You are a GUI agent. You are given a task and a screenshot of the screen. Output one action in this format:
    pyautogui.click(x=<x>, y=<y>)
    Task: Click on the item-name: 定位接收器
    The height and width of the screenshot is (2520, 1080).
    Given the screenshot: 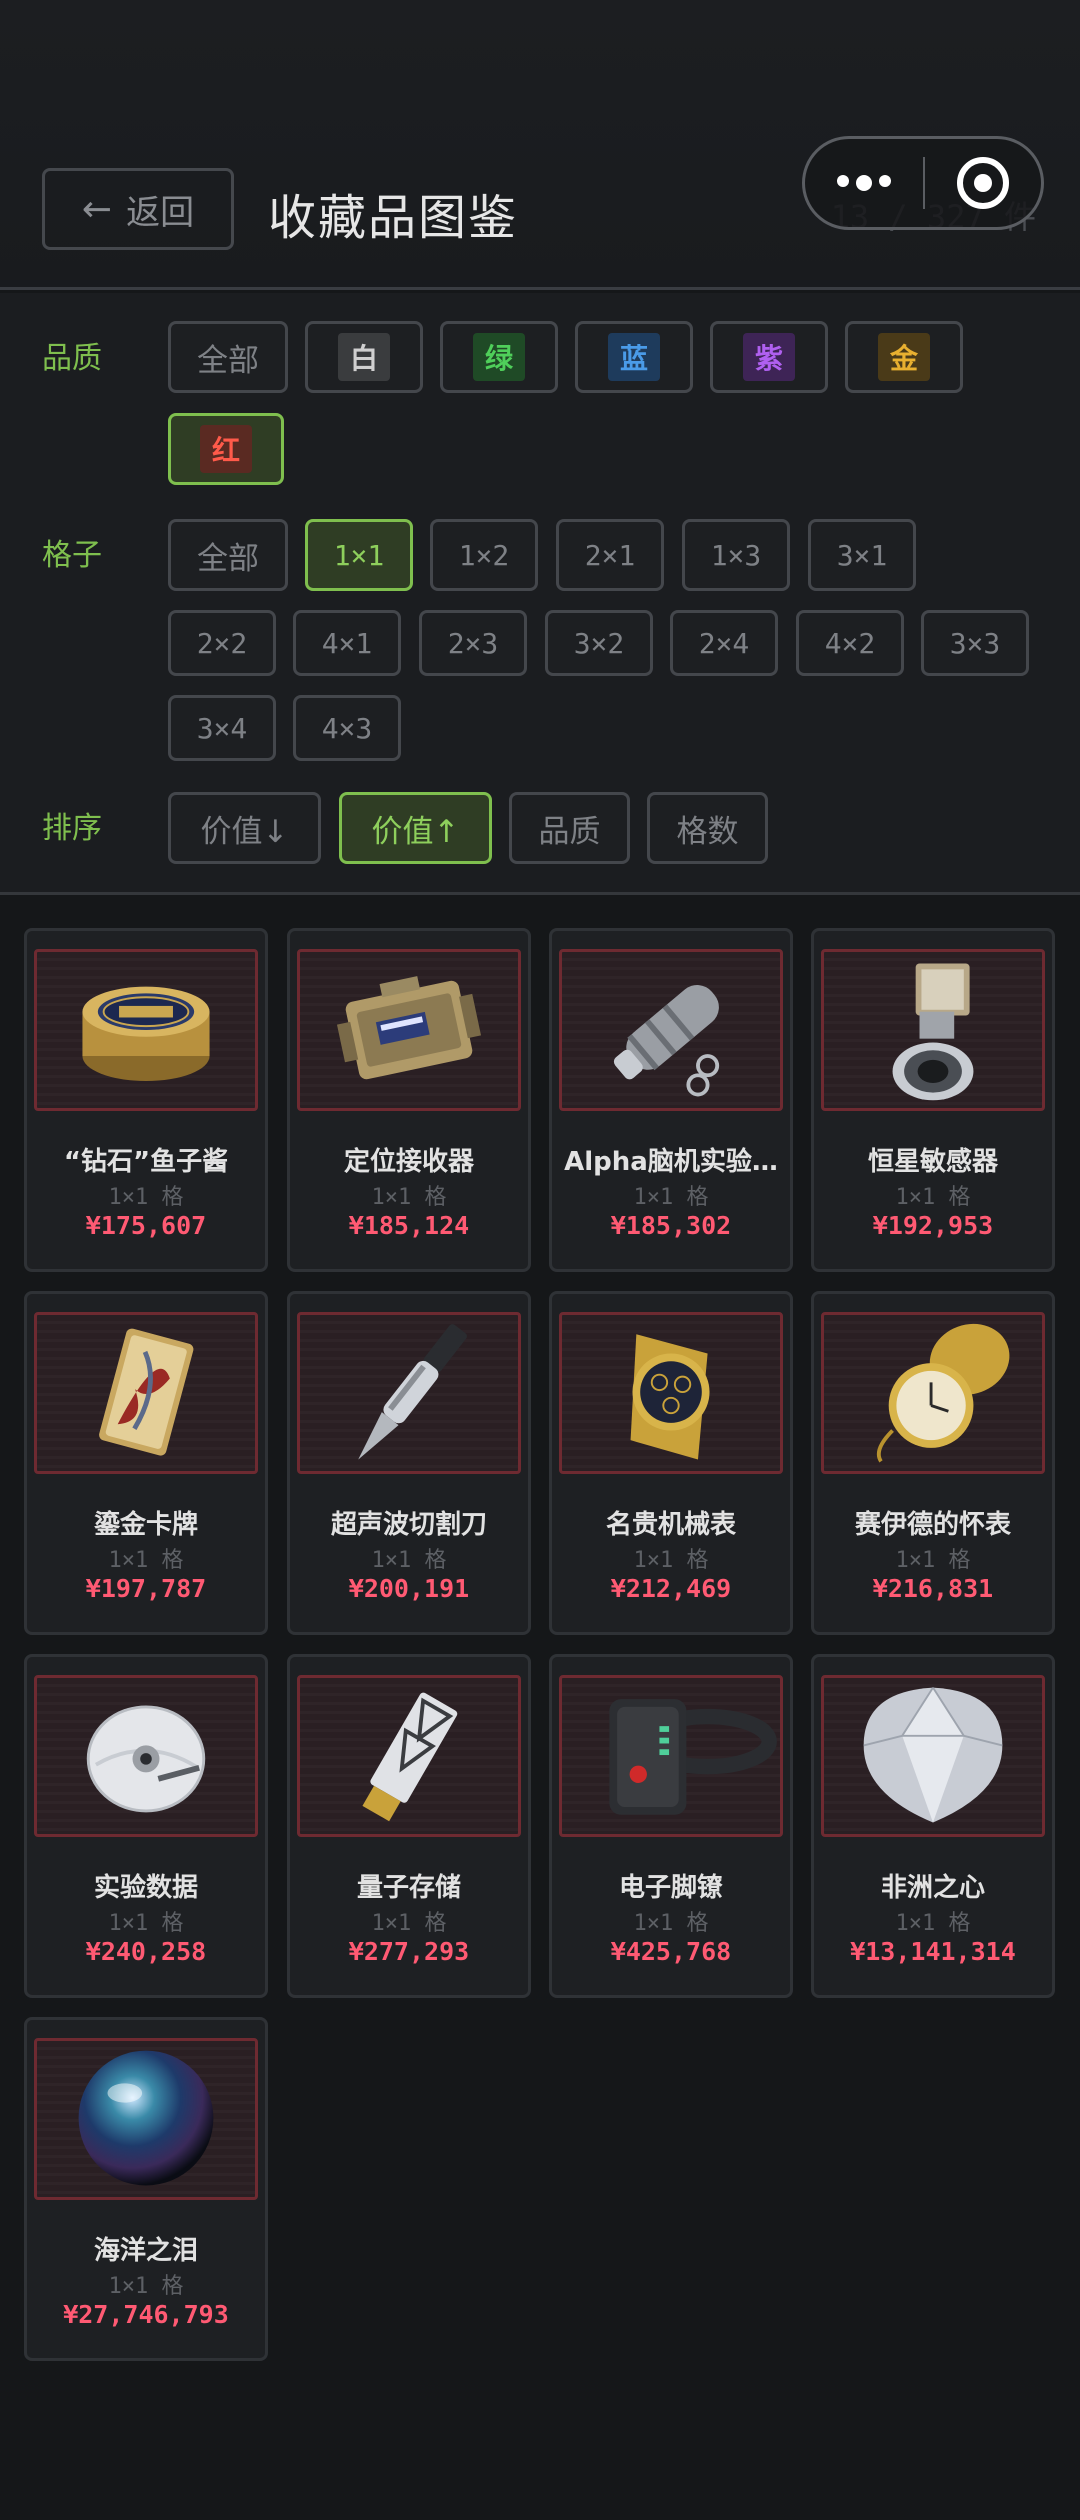 What is the action you would take?
    pyautogui.click(x=408, y=1162)
    